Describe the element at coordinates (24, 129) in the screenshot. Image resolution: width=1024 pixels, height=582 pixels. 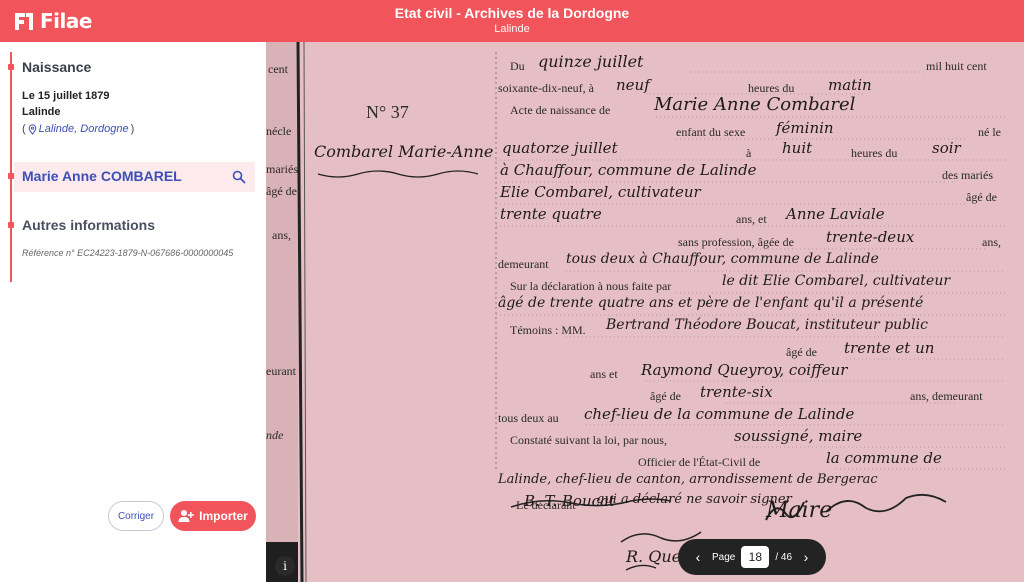
I see `paren-open: (` at that location.